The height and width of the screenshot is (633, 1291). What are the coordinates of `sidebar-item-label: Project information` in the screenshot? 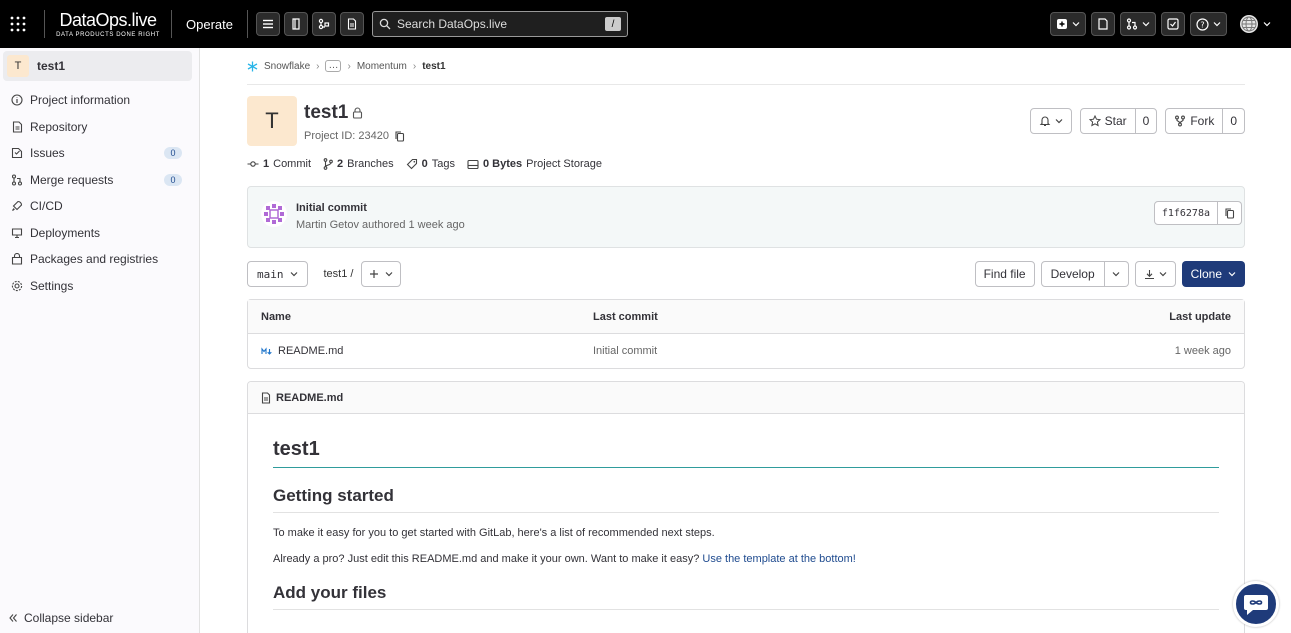 It's located at (80, 100).